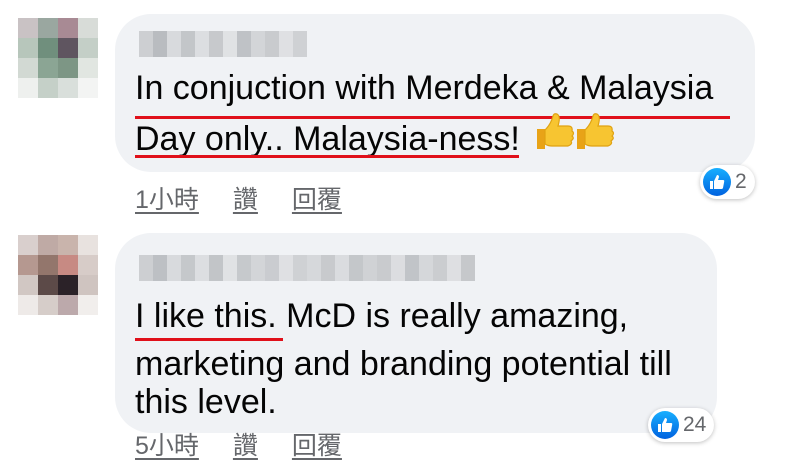 This screenshot has height=463, width=800. What do you see at coordinates (681, 425) in the screenshot?
I see `reaction-count-badge: 24` at bounding box center [681, 425].